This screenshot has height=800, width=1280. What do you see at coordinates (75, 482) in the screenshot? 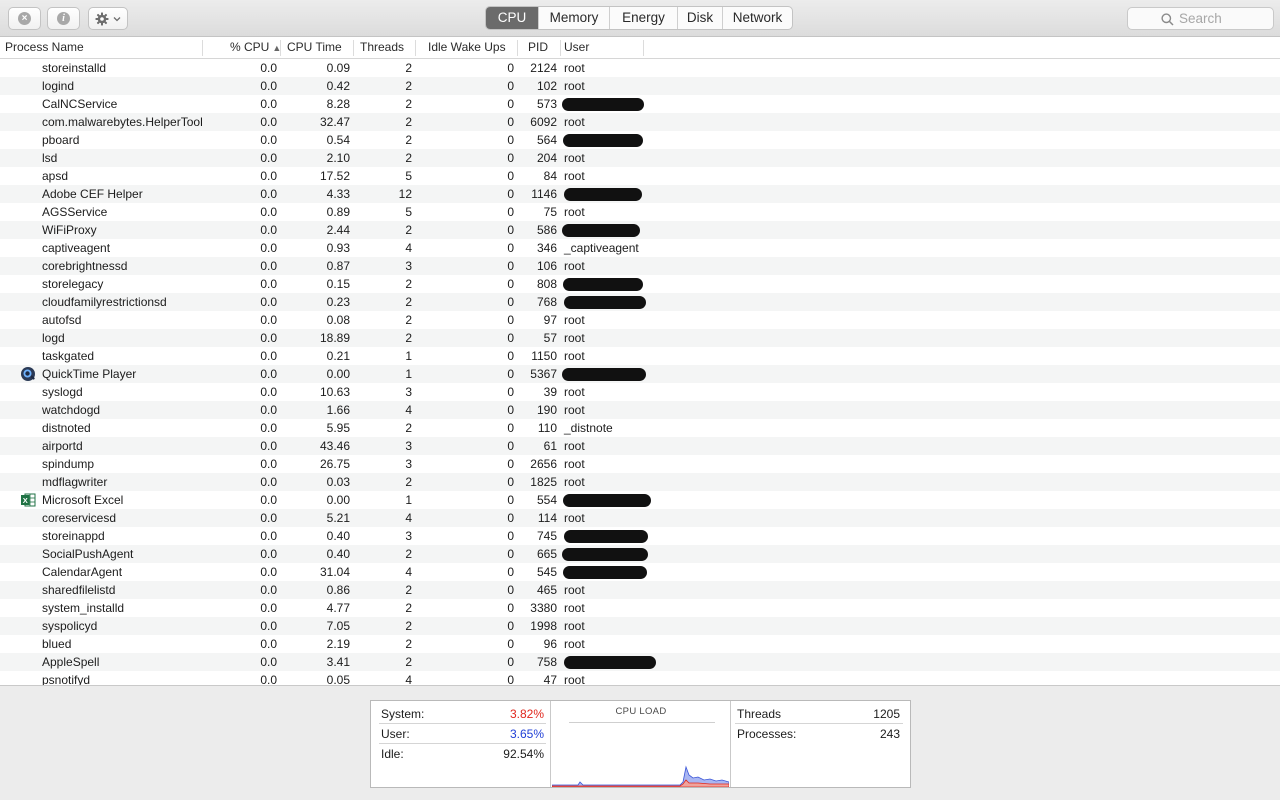
I see `process-name: mdflagwriter` at bounding box center [75, 482].